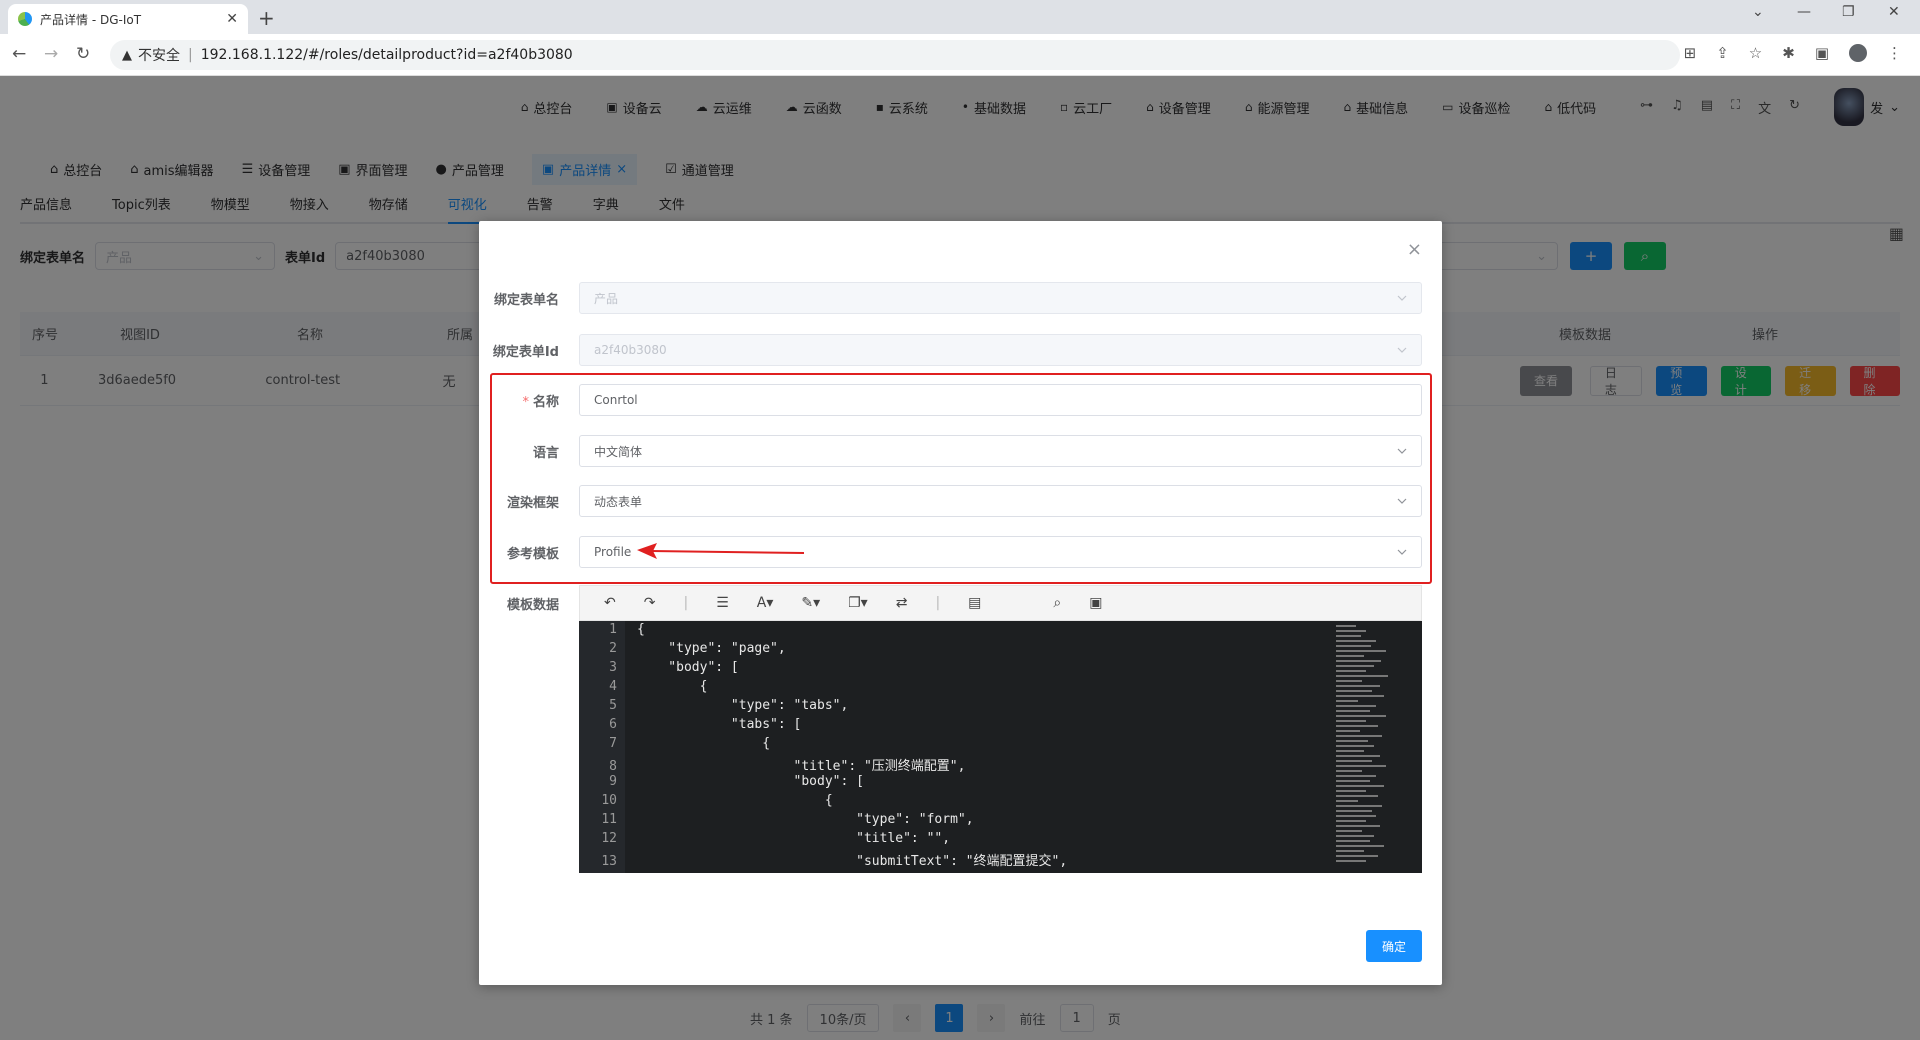  I want to click on form-name-label: 绑定表单名, so click(526, 300).